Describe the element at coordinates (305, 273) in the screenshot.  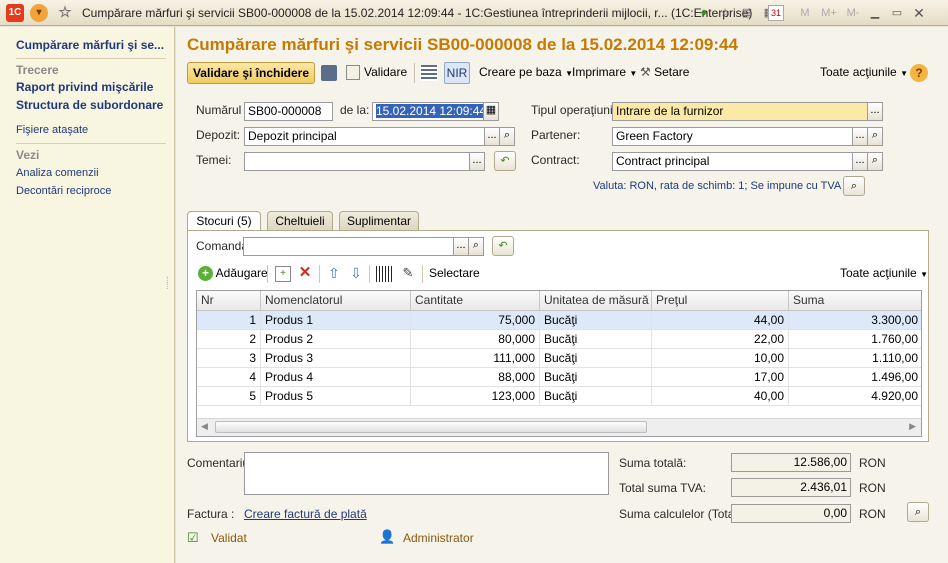
I see `delete-row-icon: ✕` at that location.